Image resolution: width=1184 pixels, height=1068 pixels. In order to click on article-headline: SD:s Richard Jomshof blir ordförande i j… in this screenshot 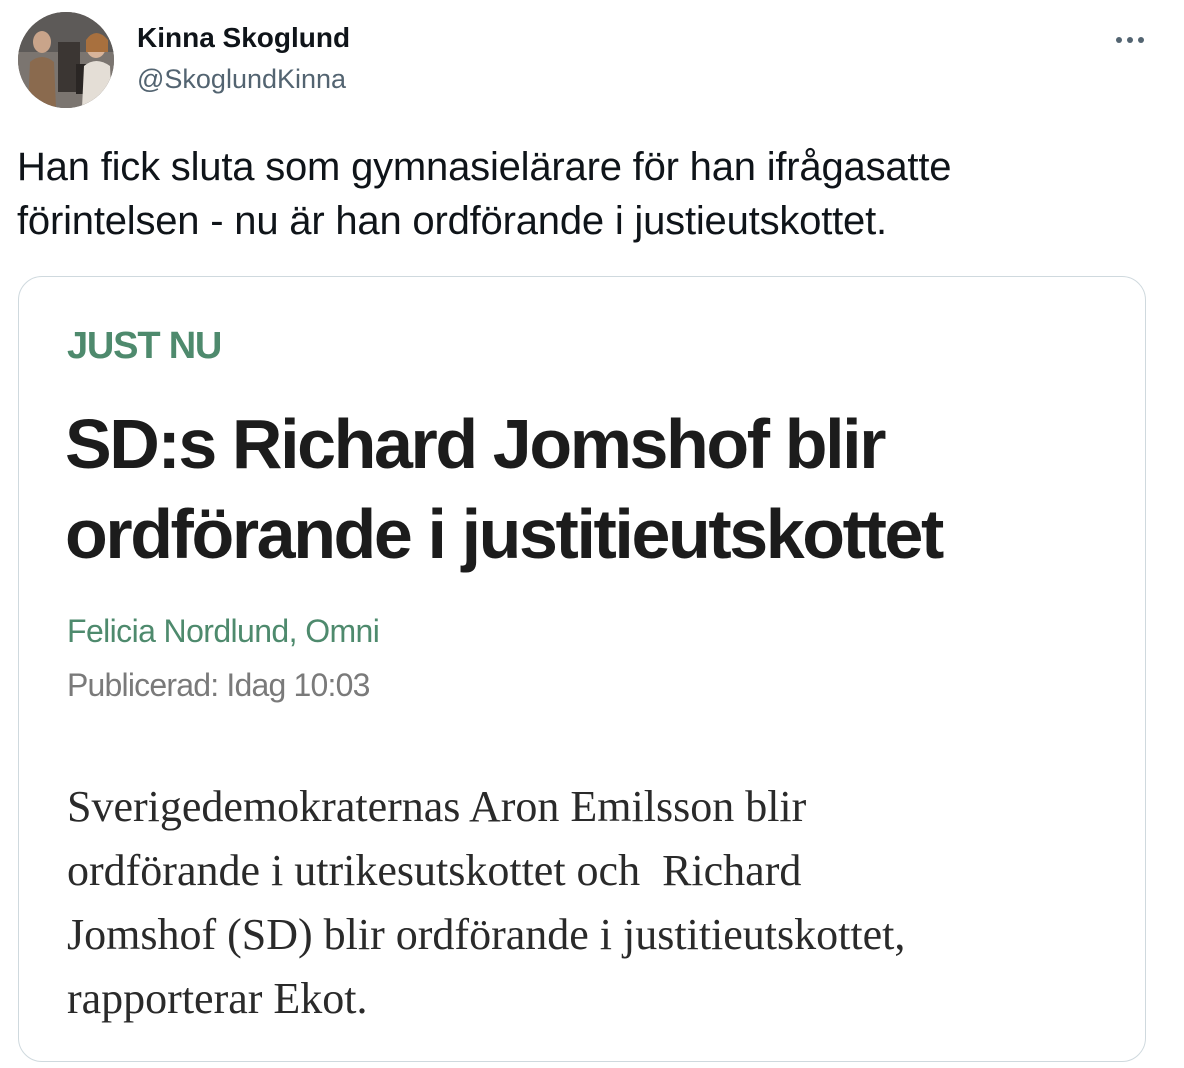, I will do `click(504, 489)`.